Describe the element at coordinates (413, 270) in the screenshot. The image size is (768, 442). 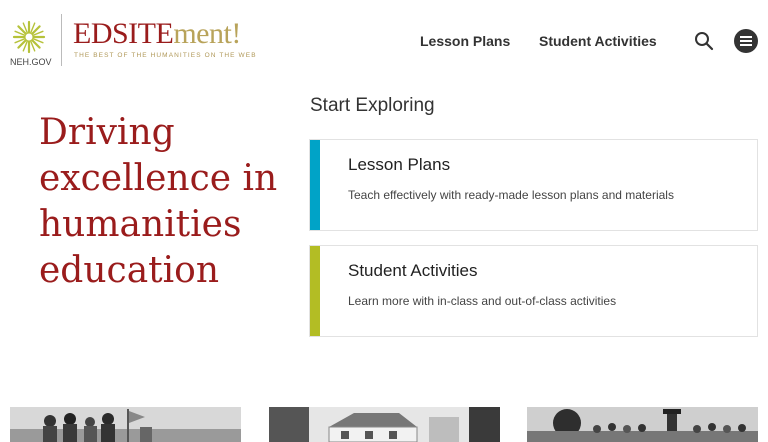
I see `card-title: Student Activities` at that location.